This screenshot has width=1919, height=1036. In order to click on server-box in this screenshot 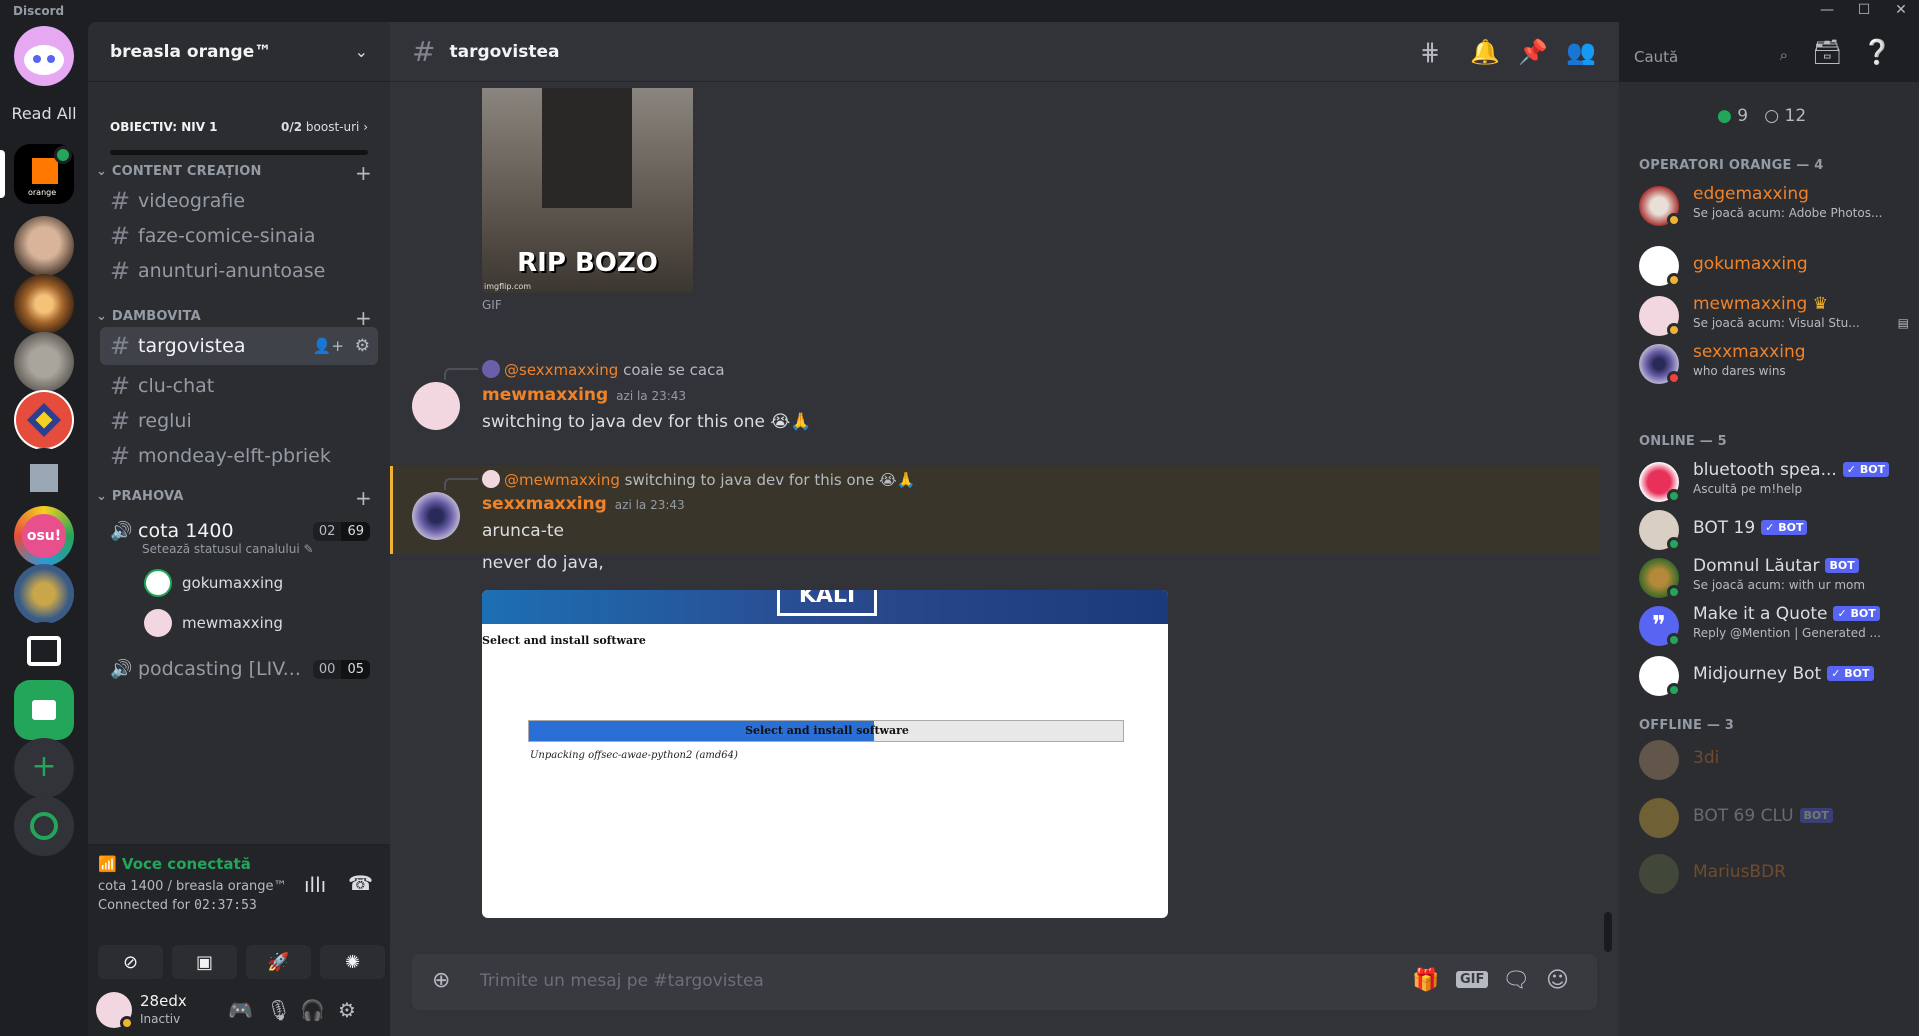, I will do `click(44, 652)`.